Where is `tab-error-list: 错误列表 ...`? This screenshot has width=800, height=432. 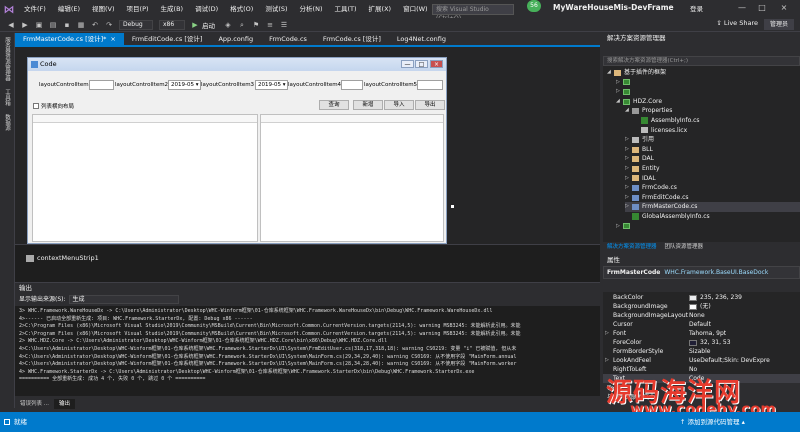
tab-error-list: 错误列表 ... is located at coordinates (34, 404).